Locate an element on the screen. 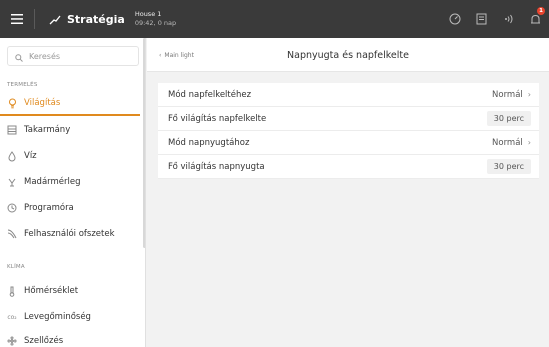 This screenshot has width=549, height=347. setting-label: Mód napnyugtához is located at coordinates (209, 142).